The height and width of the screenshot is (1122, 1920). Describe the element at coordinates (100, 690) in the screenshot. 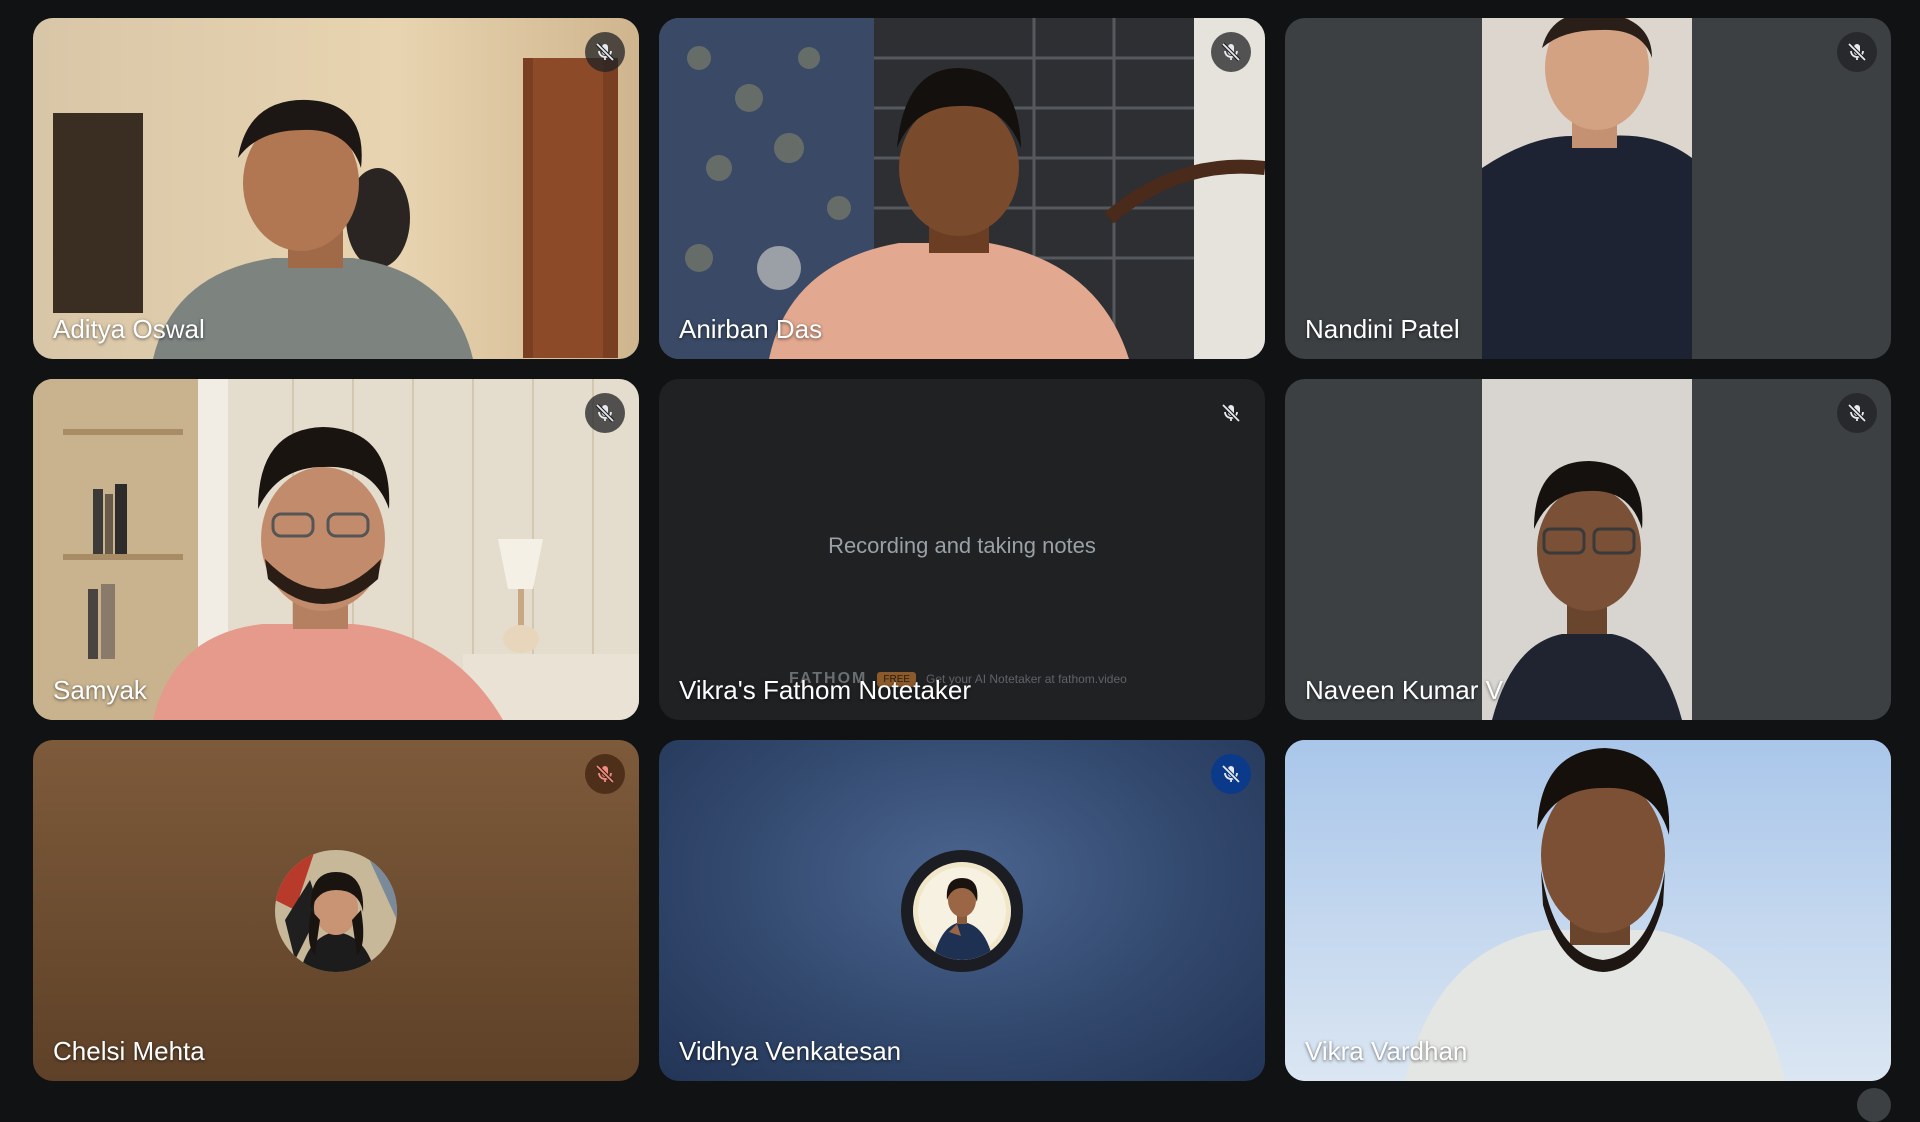

I see `participant-name: Samyak` at that location.